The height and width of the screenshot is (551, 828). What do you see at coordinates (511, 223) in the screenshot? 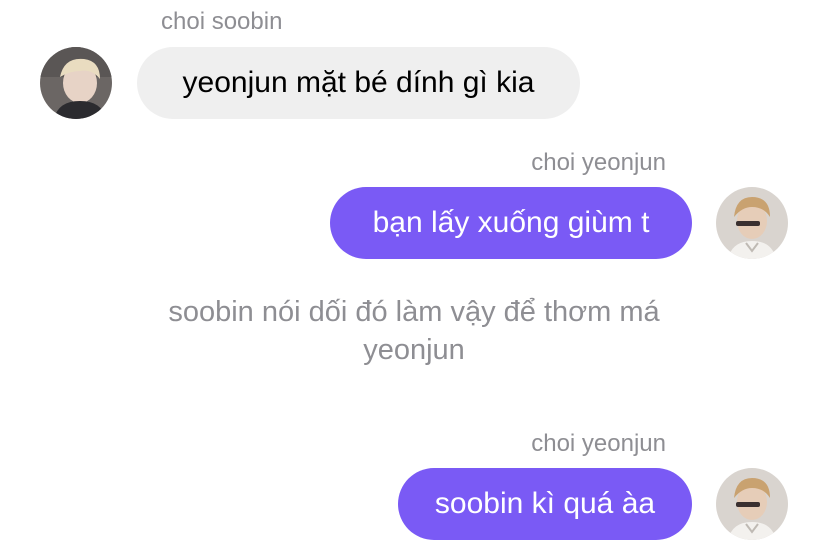
I see `message-bubble: bạn lấy xuống giùm t` at bounding box center [511, 223].